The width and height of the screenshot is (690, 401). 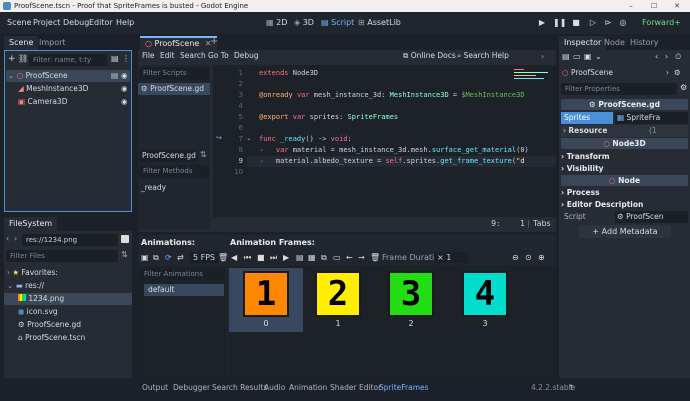 What do you see at coordinates (304, 23) in the screenshot?
I see `workspace-3d-button: ◈ 3D` at bounding box center [304, 23].